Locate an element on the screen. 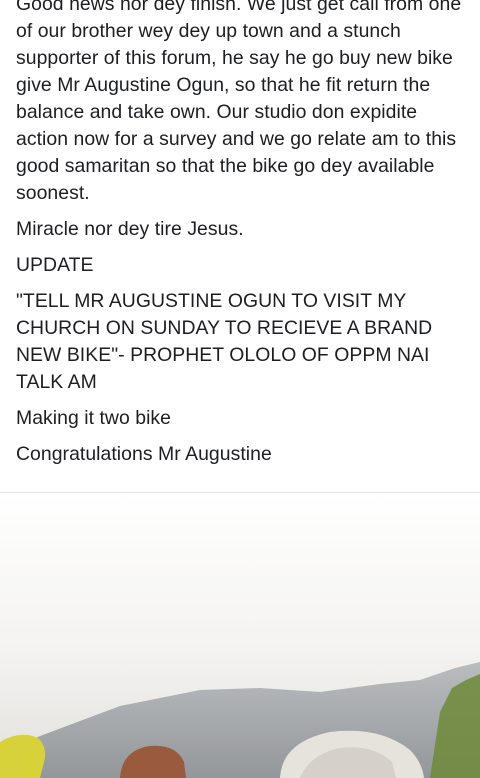 This screenshot has height=778, width=480. post-paragraph: Miracle nor dey tire Jesus. is located at coordinates (130, 229).